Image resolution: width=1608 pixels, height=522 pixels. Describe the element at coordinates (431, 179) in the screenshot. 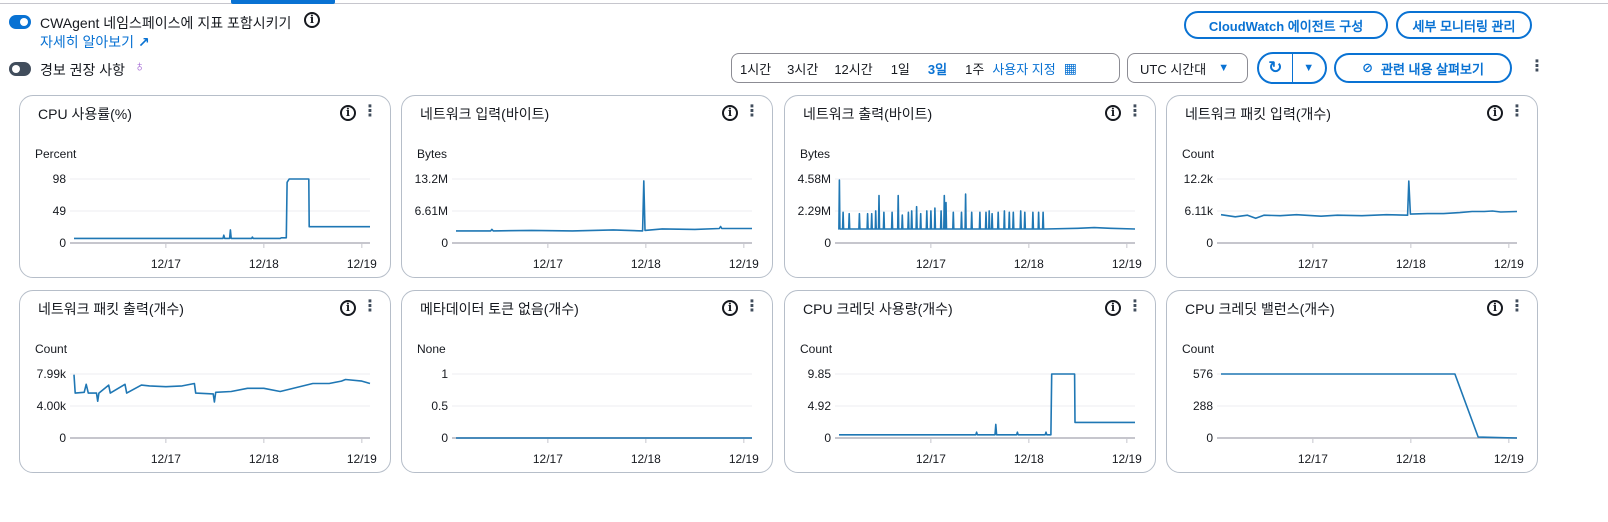

I see `y-tick-label: 13.2M` at that location.